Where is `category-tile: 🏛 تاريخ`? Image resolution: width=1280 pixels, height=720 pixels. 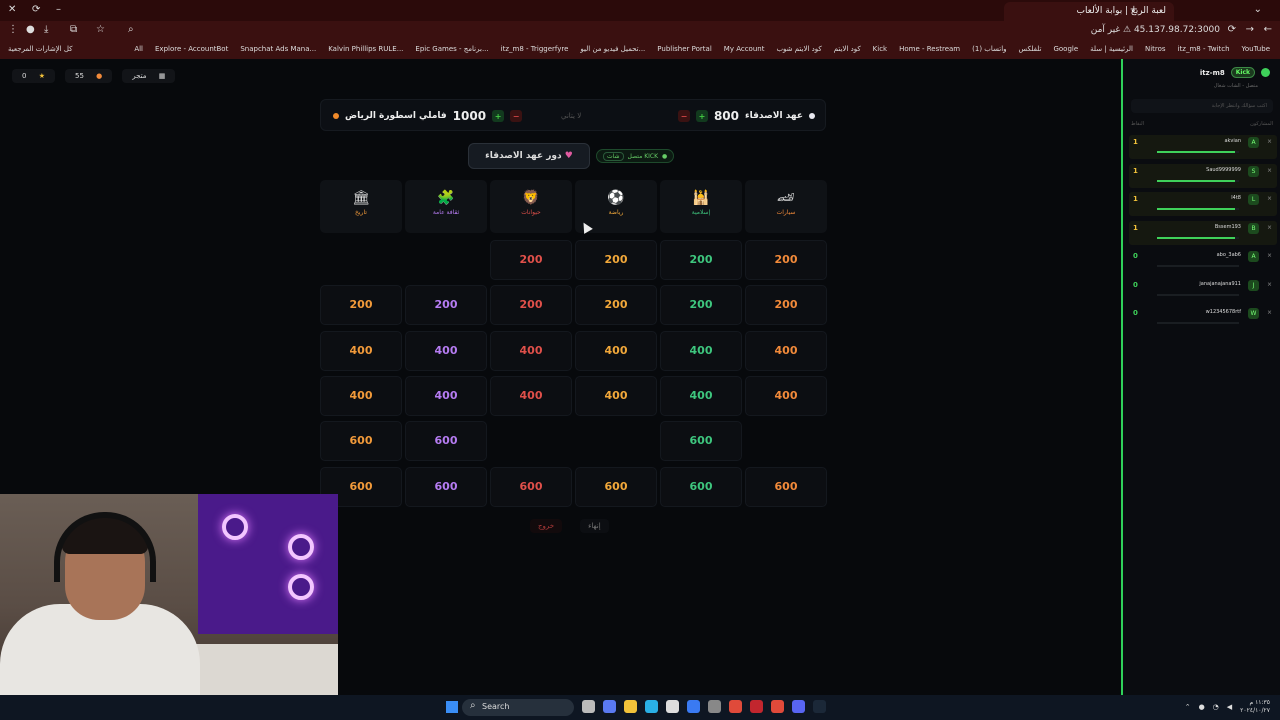
category-tile: 🏛 تاريخ is located at coordinates (361, 206).